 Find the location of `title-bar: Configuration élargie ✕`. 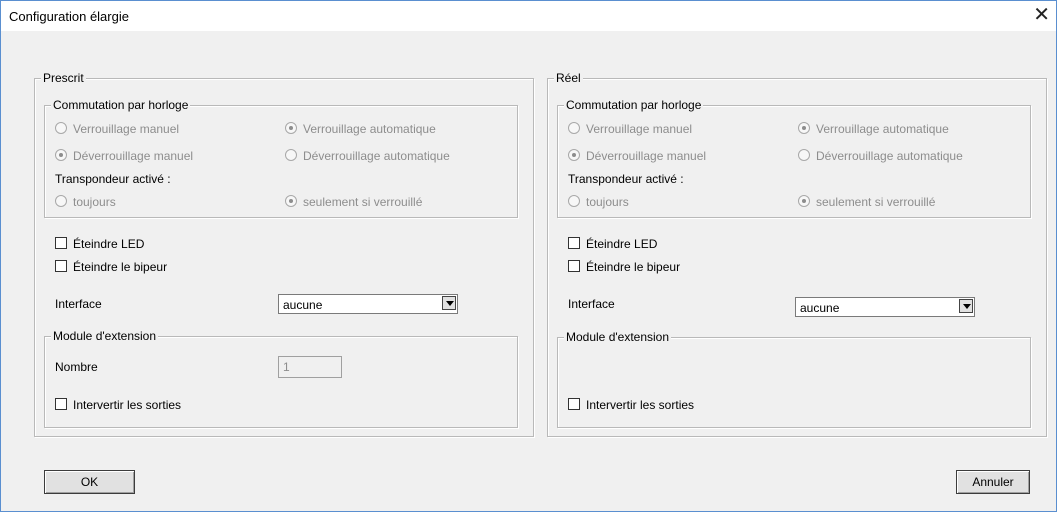

title-bar: Configuration élargie ✕ is located at coordinates (528, 16).